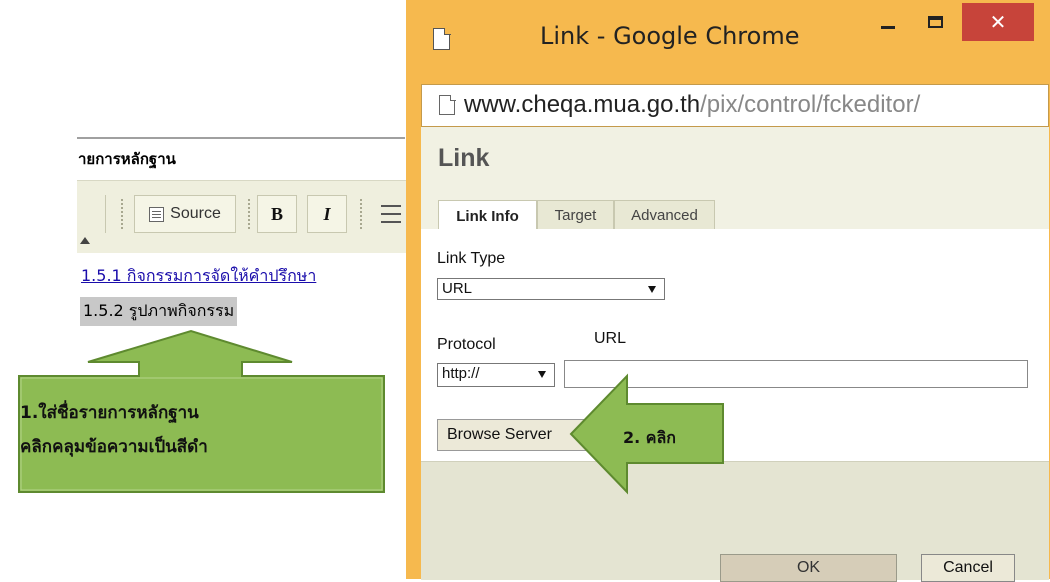 This screenshot has width=1050, height=582. What do you see at coordinates (457, 288) in the screenshot?
I see `link-type-value: URL` at bounding box center [457, 288].